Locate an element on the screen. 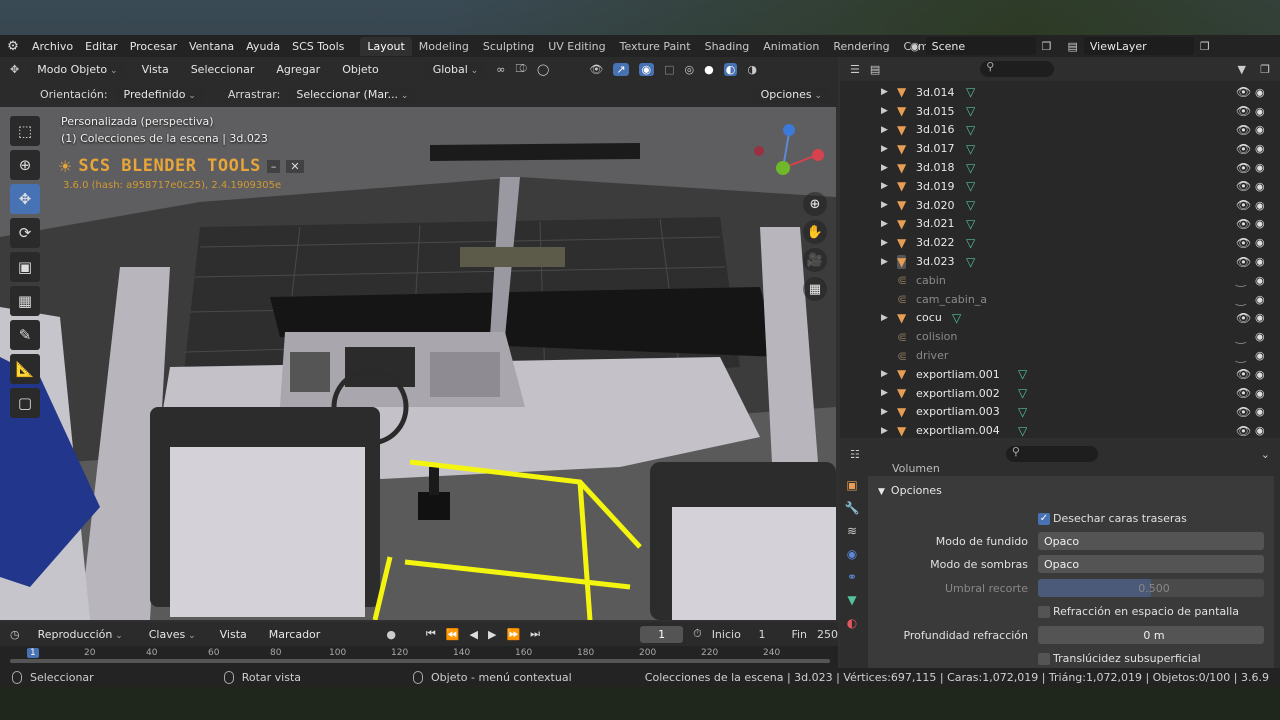 This screenshot has width=1280, height=720. menu-ventana: Ventana is located at coordinates (211, 46).